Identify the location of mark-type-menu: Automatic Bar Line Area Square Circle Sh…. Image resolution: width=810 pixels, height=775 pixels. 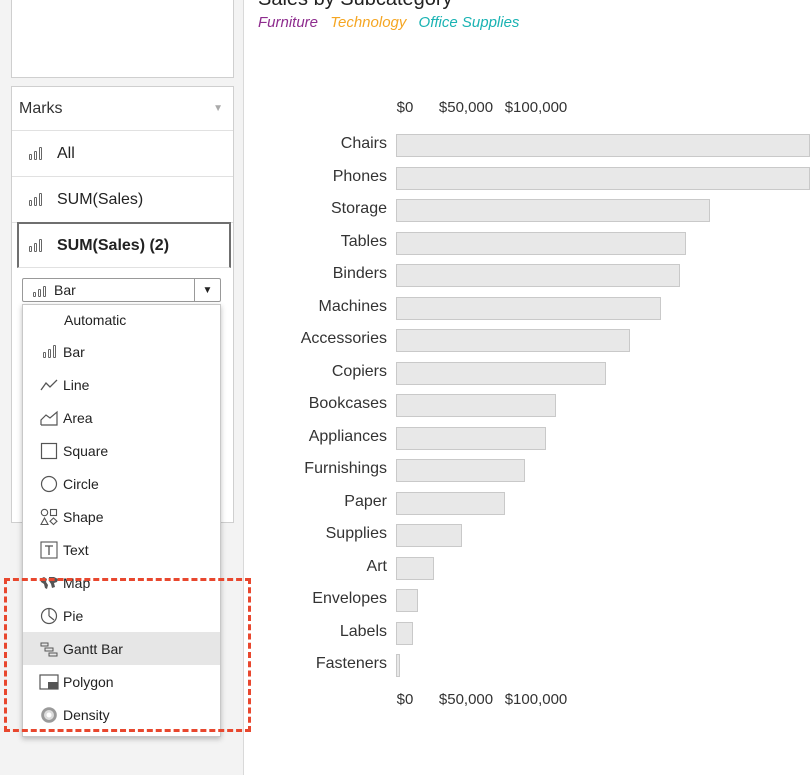
(121, 520).